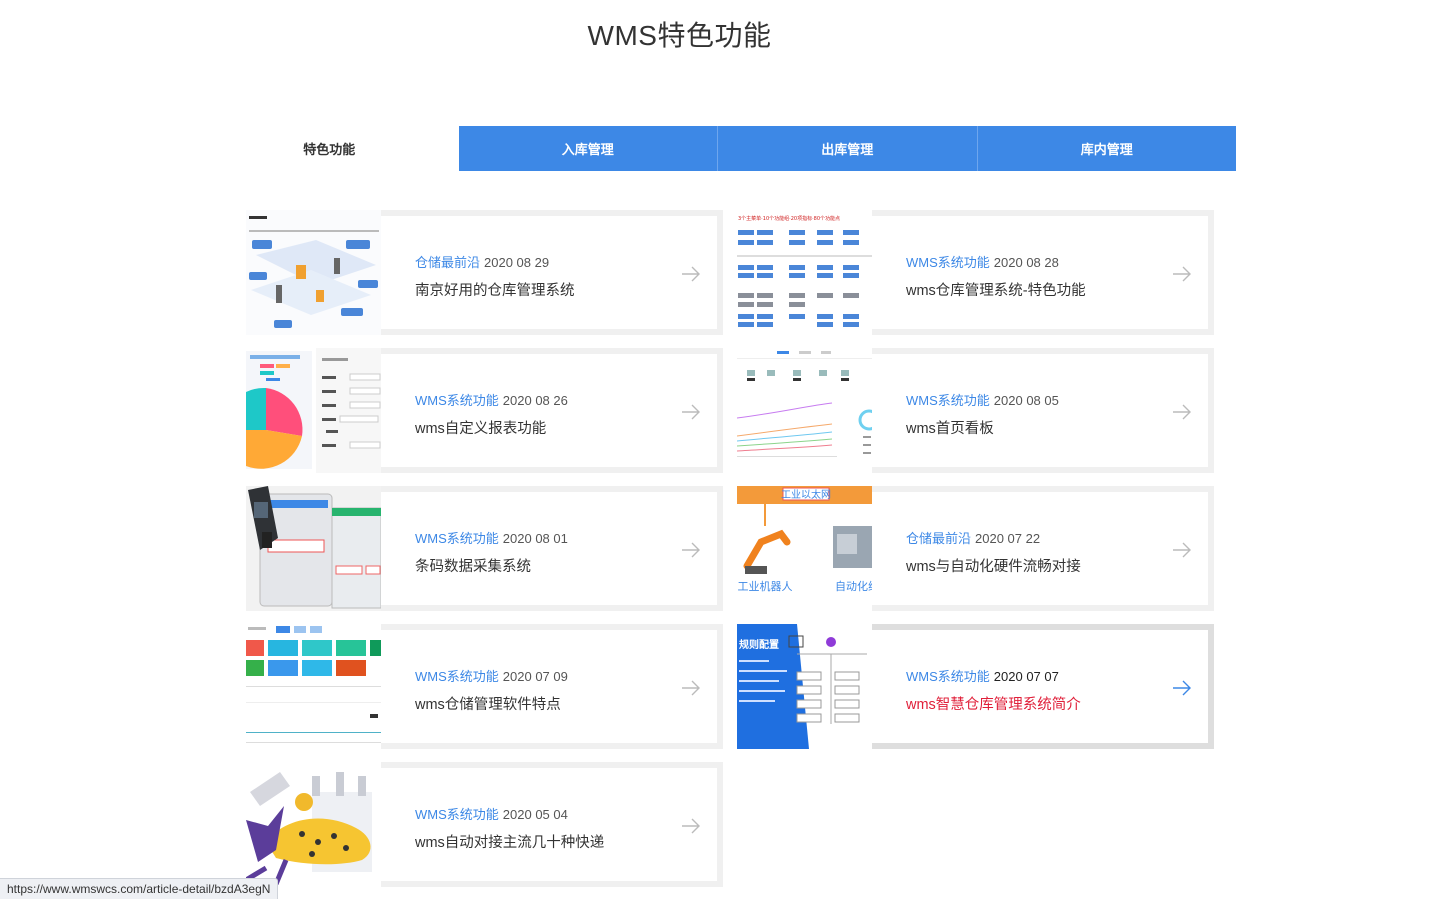 The height and width of the screenshot is (899, 1439). Describe the element at coordinates (806, 494) in the screenshot. I see `svg-text: 工业以太网` at that location.